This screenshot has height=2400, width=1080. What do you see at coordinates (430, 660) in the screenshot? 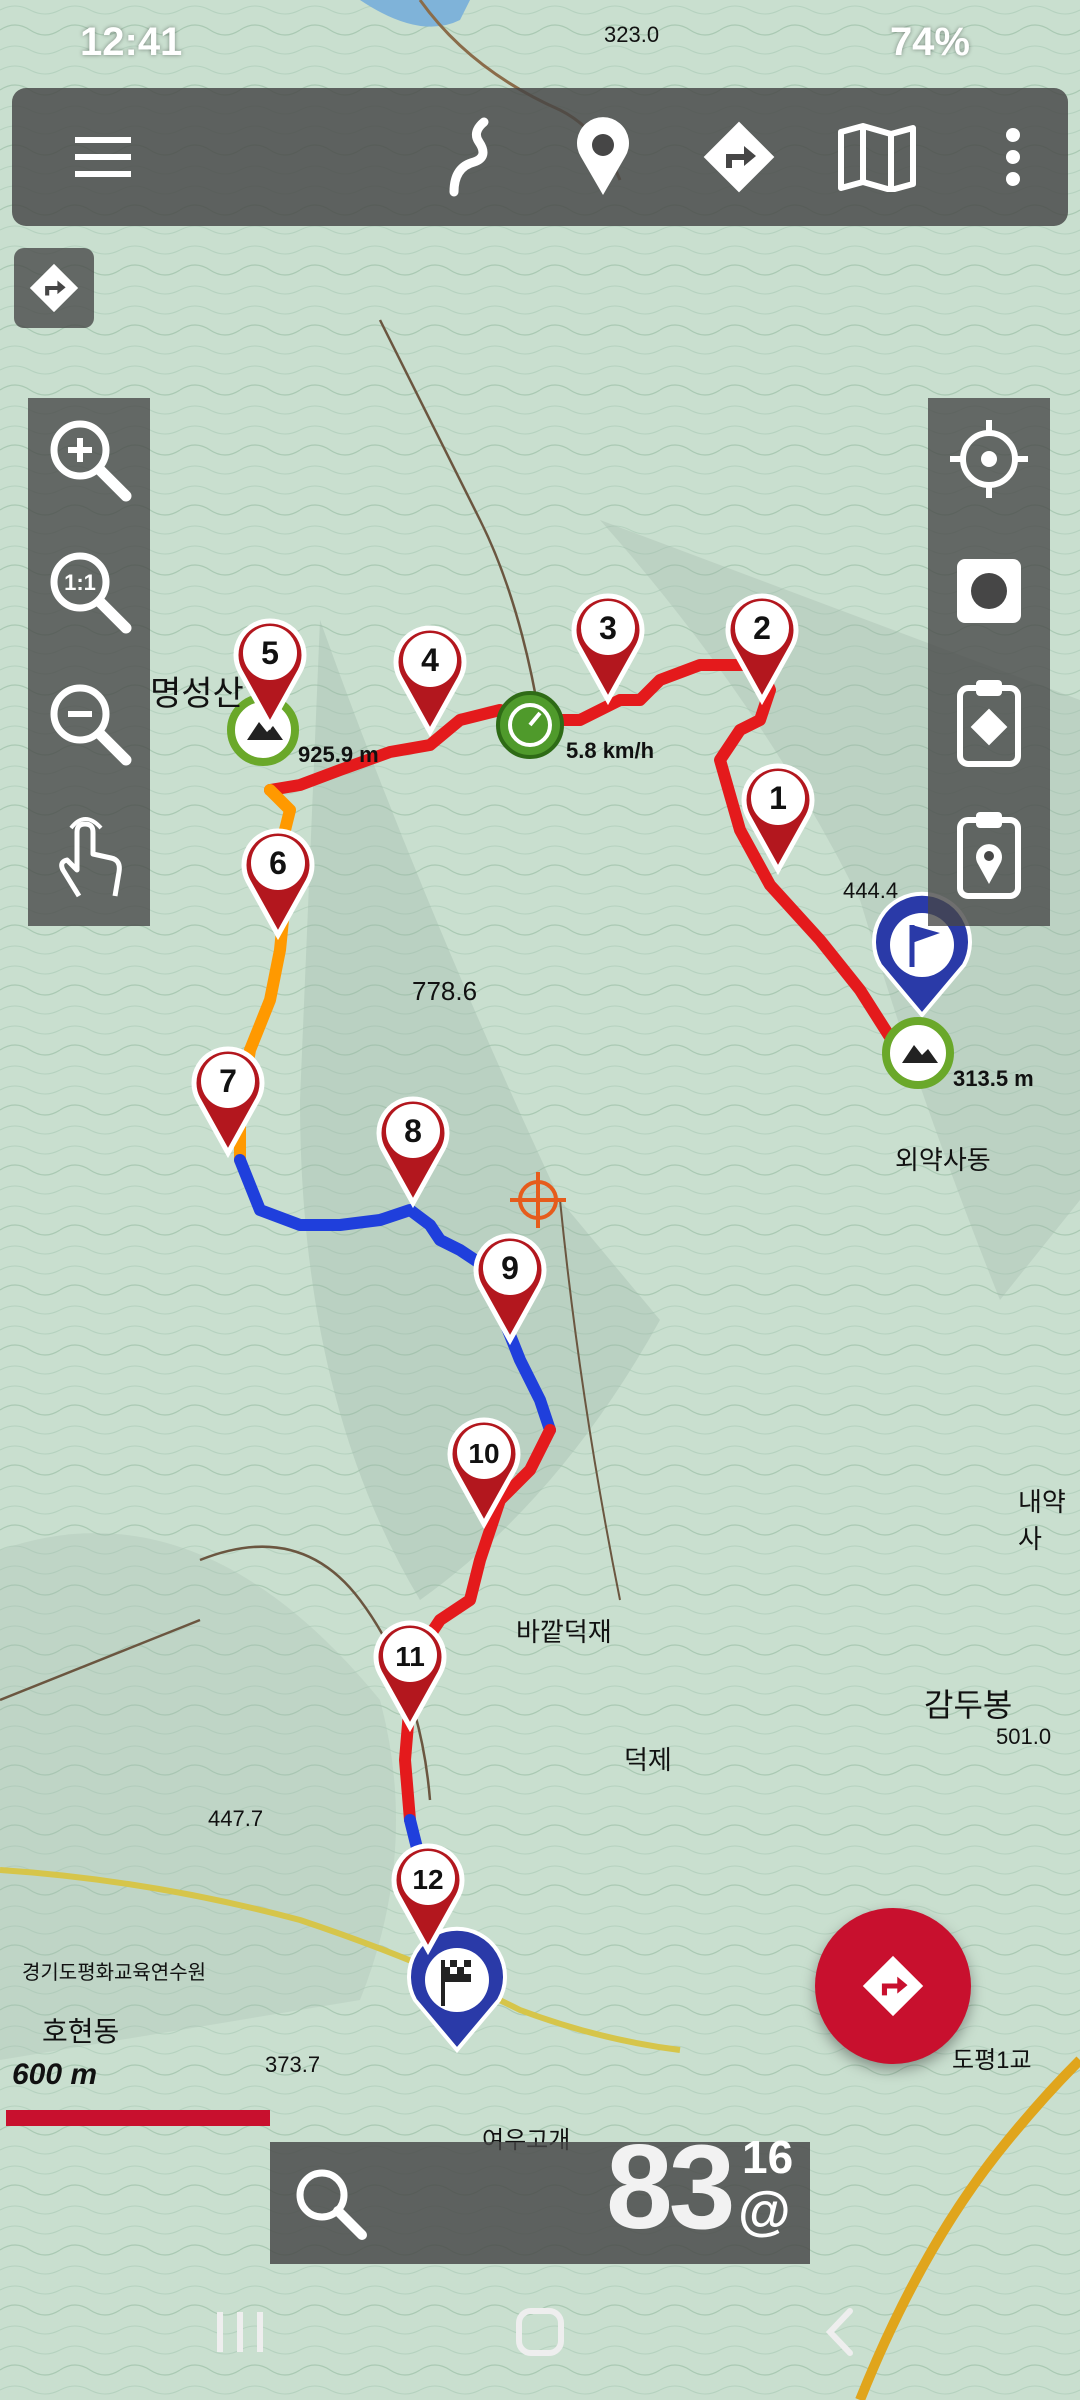
I see `waypoint-label: 4` at bounding box center [430, 660].